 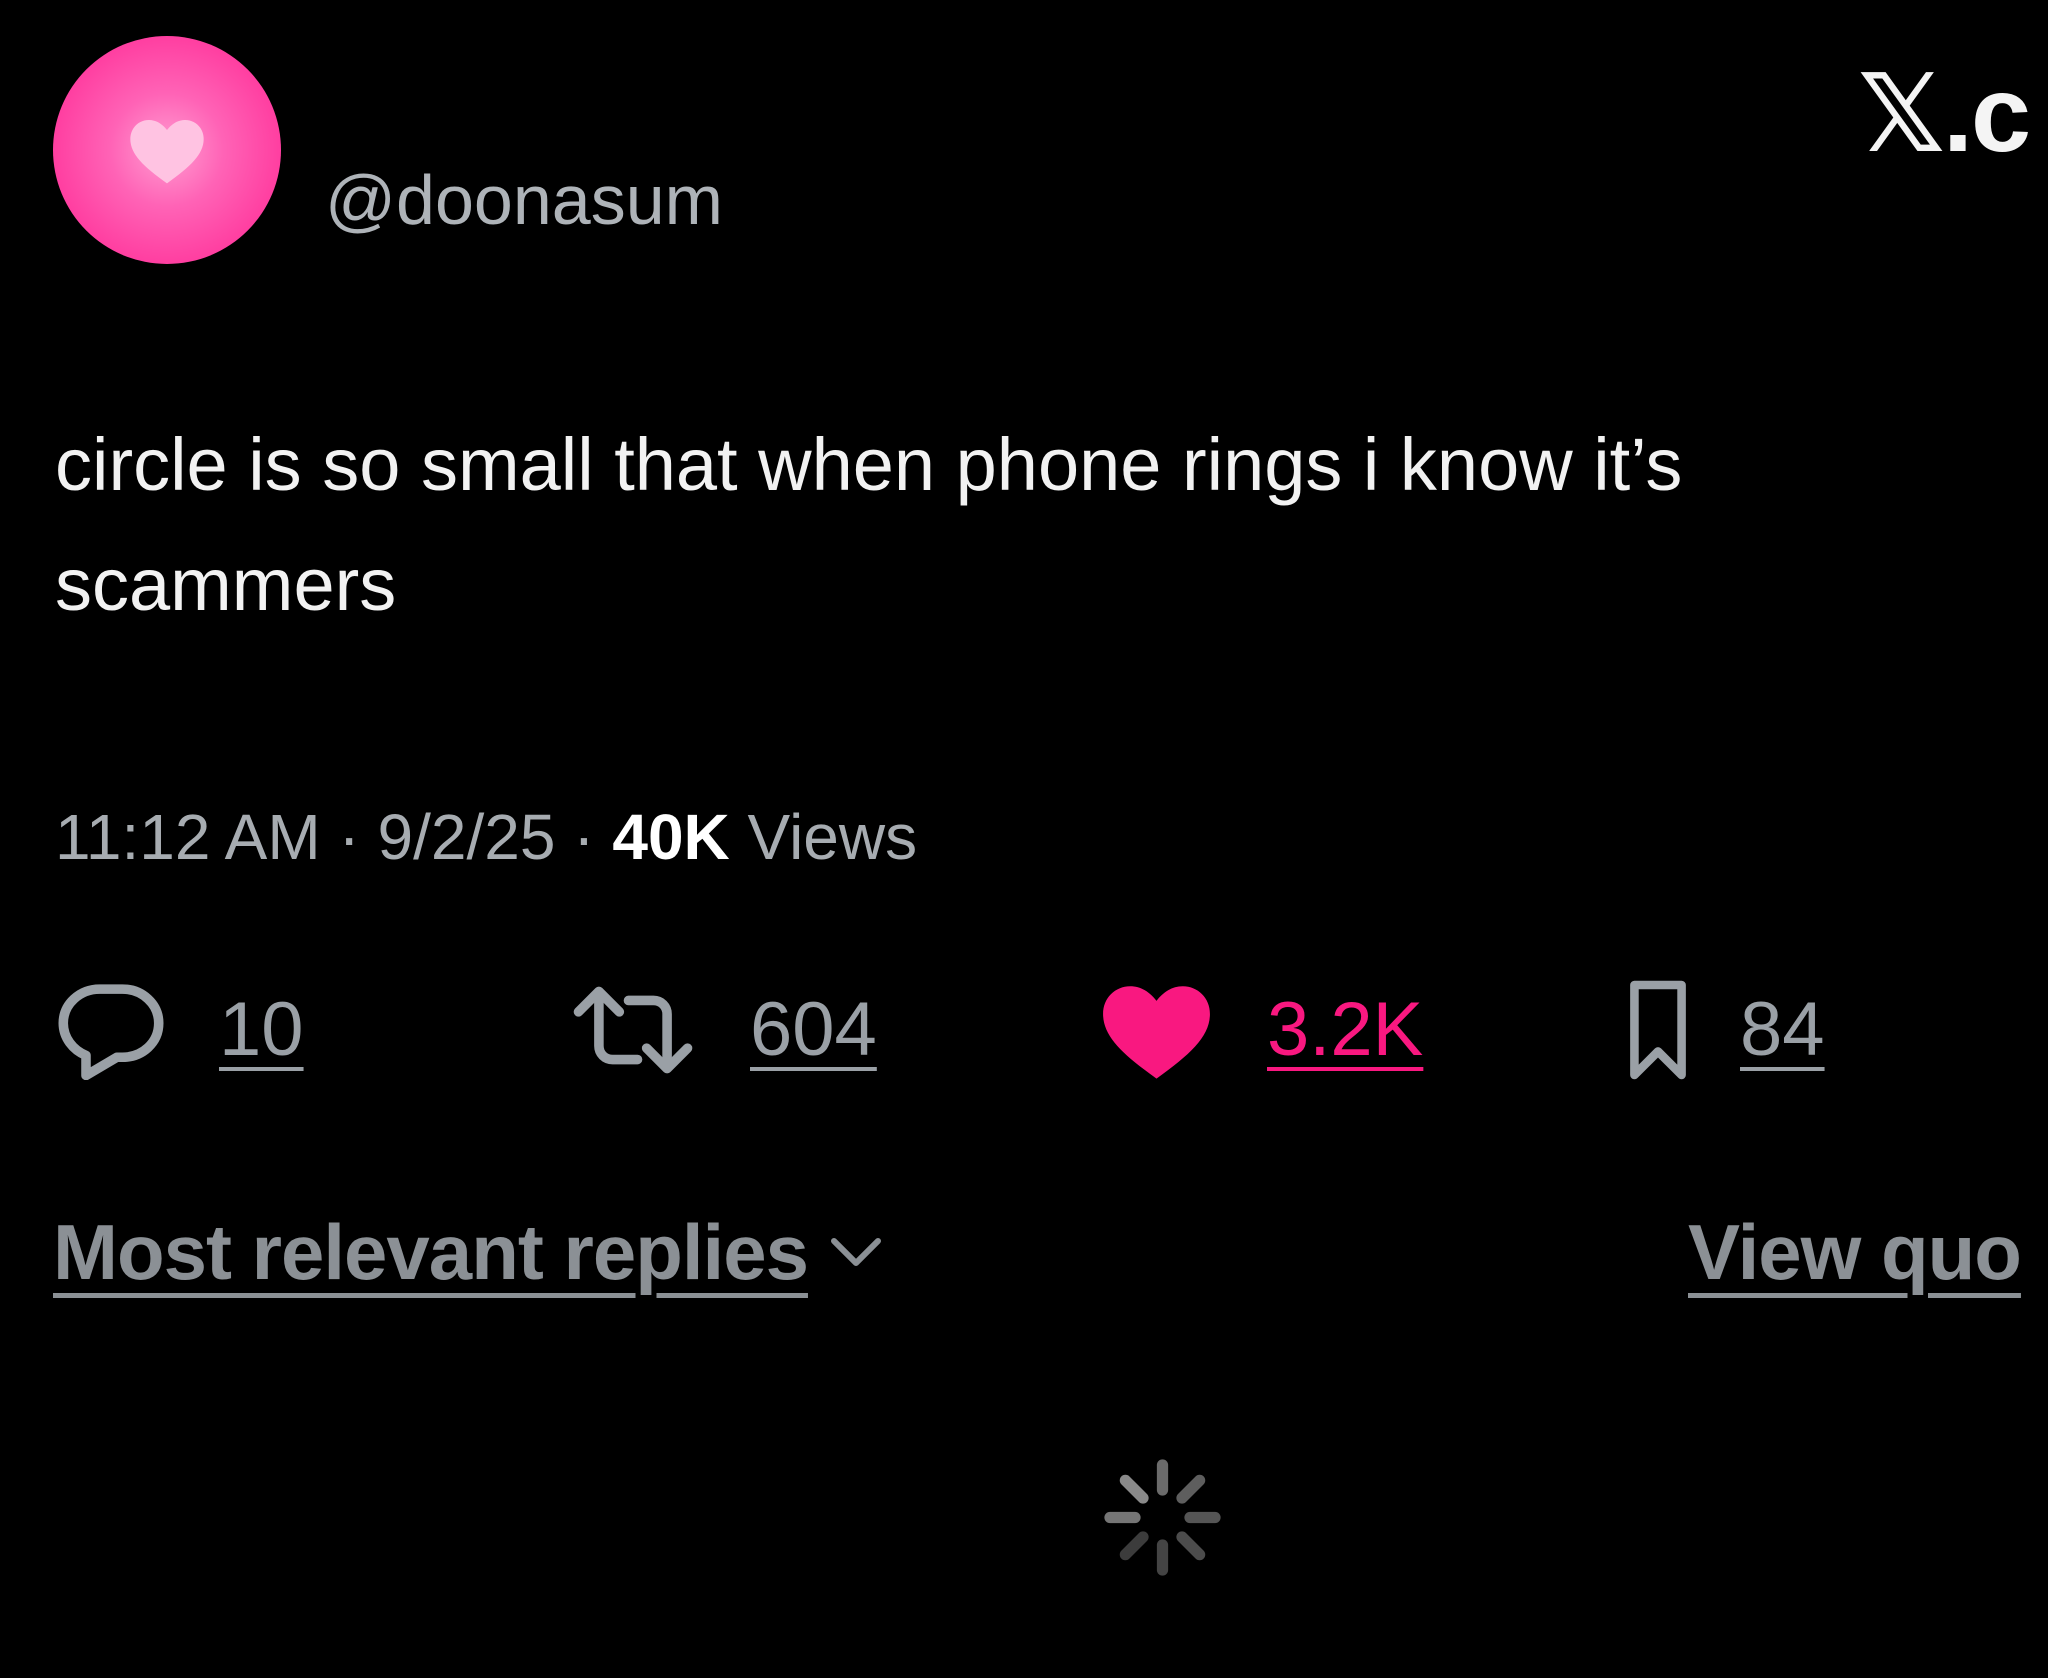 I want to click on reply-icon, so click(x=111, y=1030).